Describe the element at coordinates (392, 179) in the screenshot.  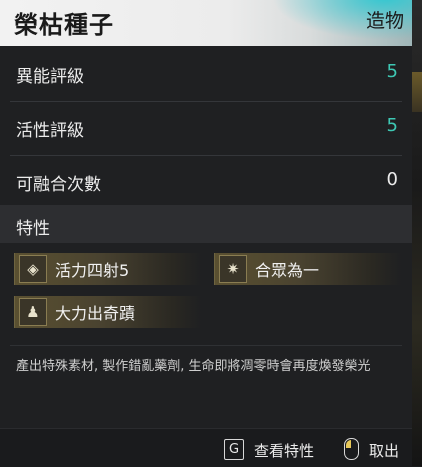
I see `stat-value: 0` at that location.